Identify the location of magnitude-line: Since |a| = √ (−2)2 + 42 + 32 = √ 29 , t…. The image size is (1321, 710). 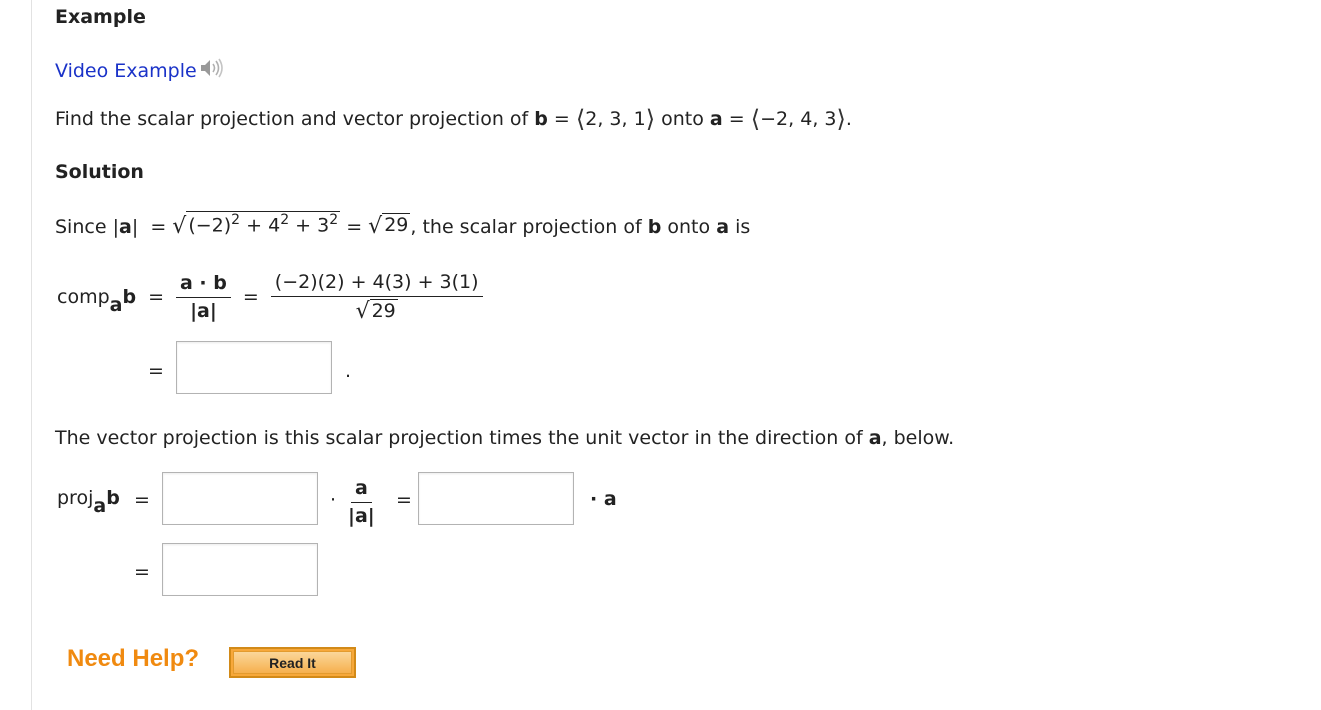
(403, 225).